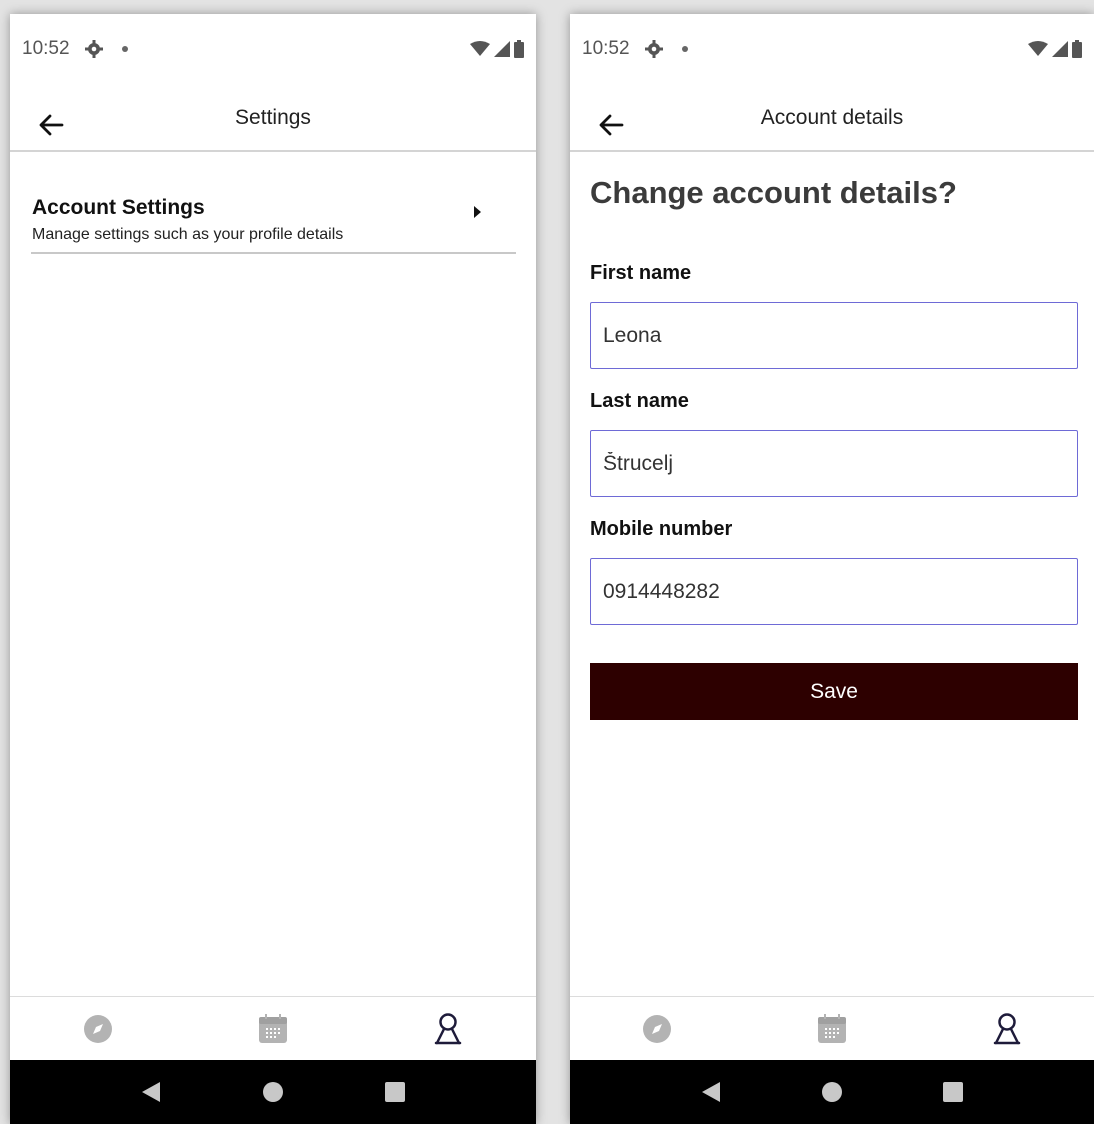 Image resolution: width=1094 pixels, height=1124 pixels. I want to click on mobile-number-input, so click(834, 591).